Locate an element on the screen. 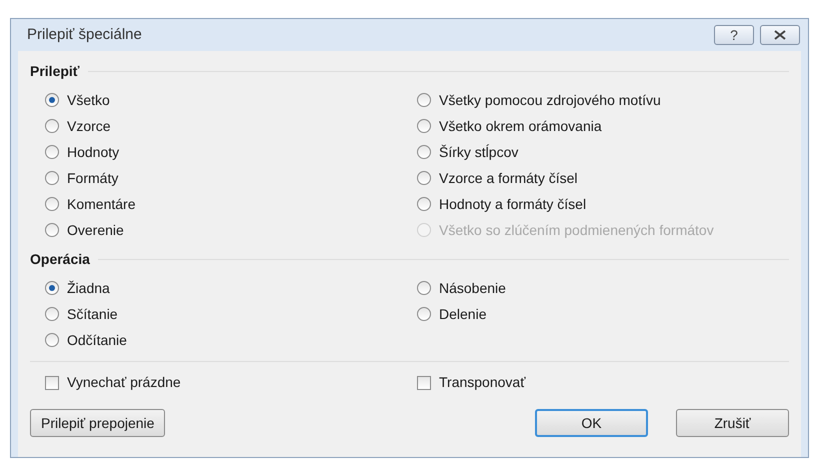 The image size is (817, 463). close-icon is located at coordinates (780, 35).